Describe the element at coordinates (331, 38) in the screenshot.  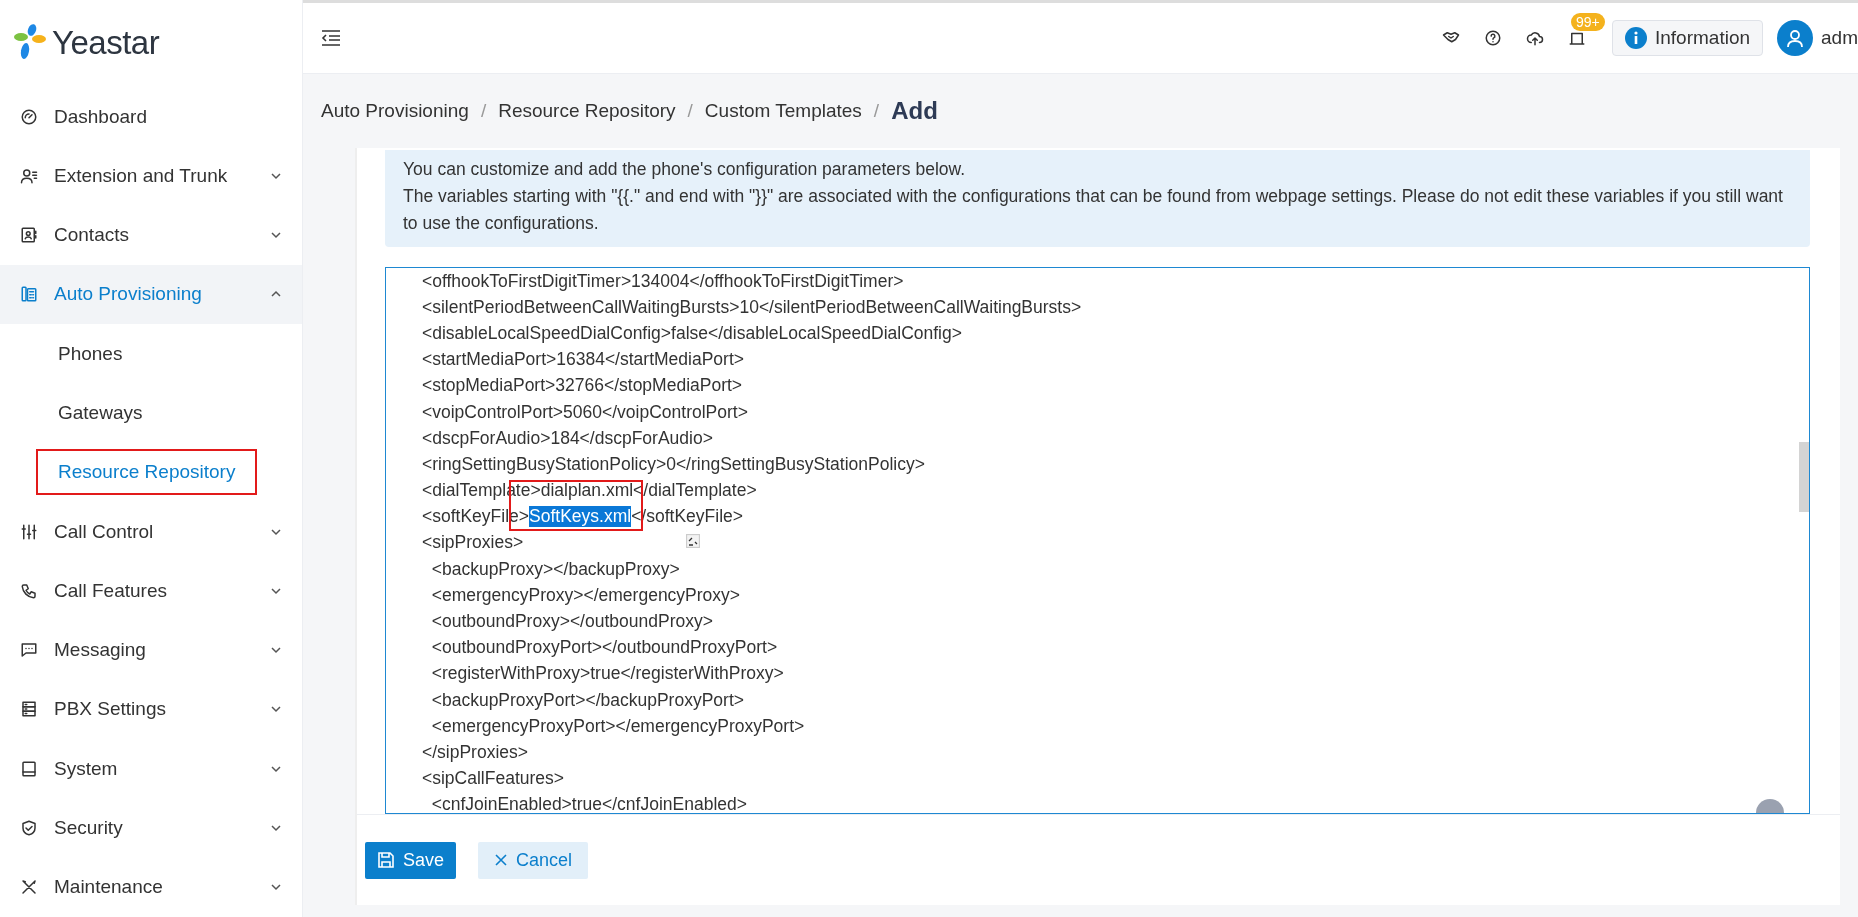
I see `menu-collapse-icon` at that location.